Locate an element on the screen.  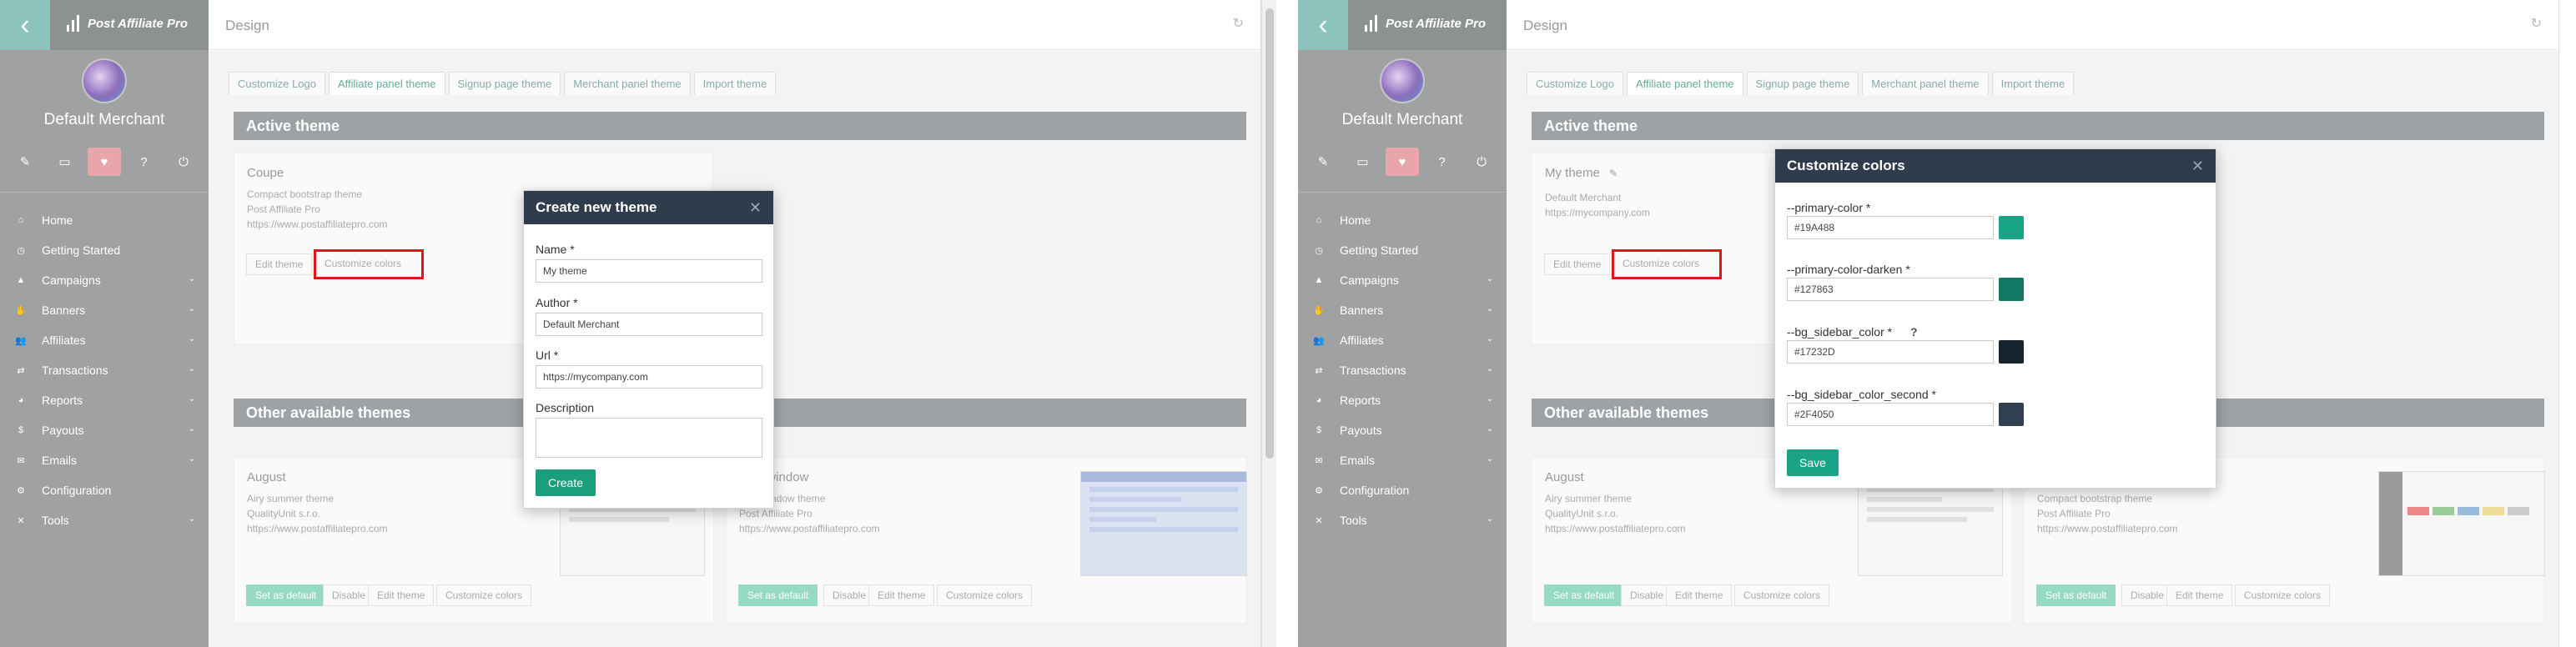
description-textarea is located at coordinates (649, 438).